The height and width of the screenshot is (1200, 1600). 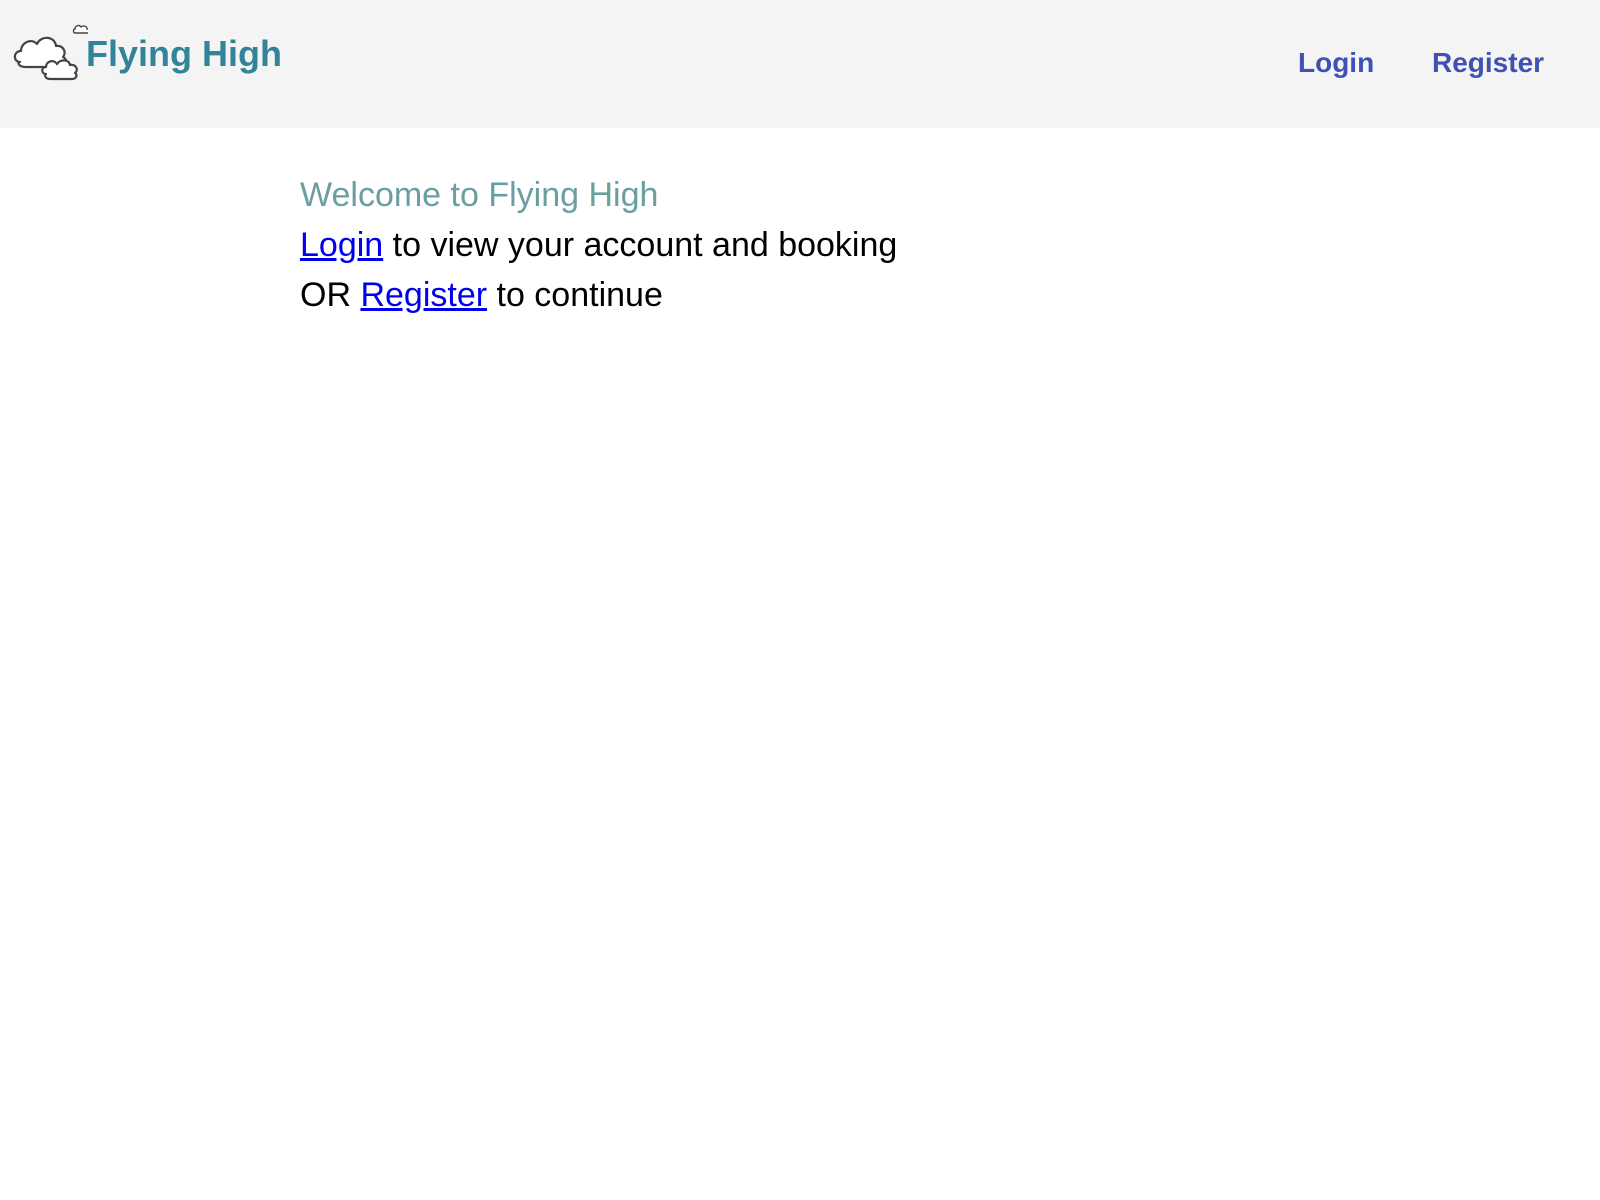 I want to click on welcome-heading: Welcome to Flying High, so click(x=479, y=195).